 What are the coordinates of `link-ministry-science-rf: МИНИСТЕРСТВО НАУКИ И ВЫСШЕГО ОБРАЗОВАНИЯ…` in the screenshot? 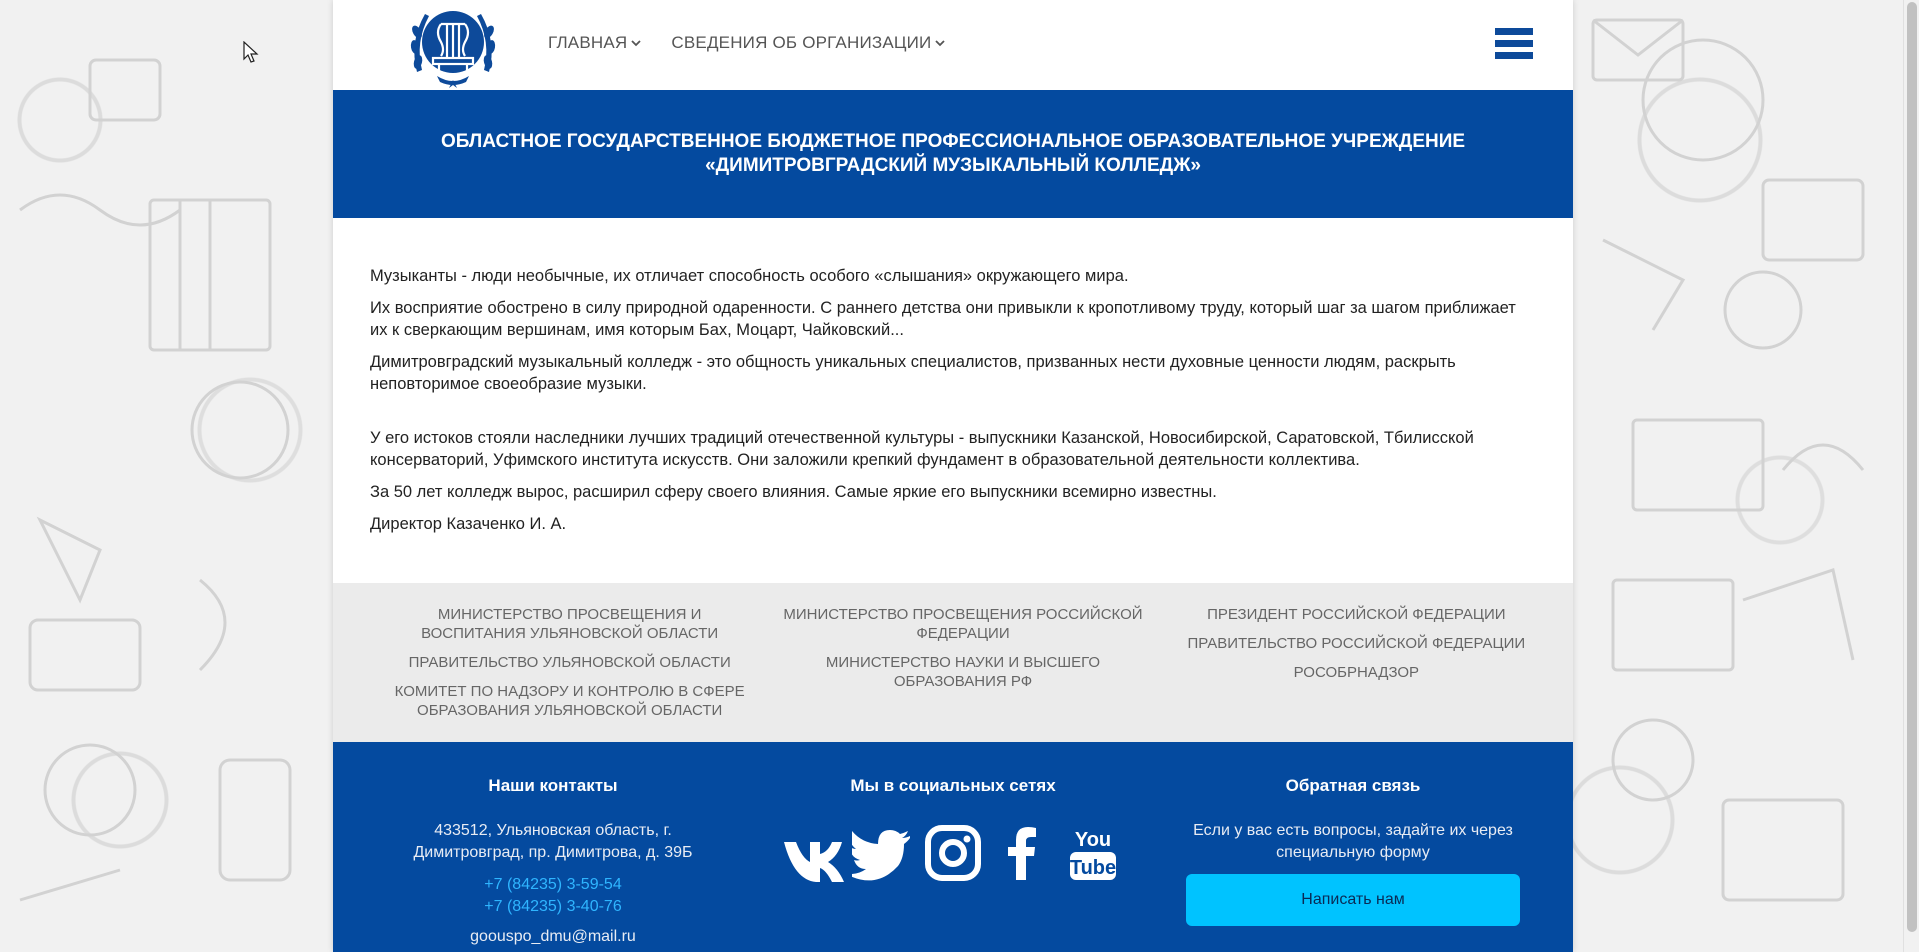 It's located at (963, 672).